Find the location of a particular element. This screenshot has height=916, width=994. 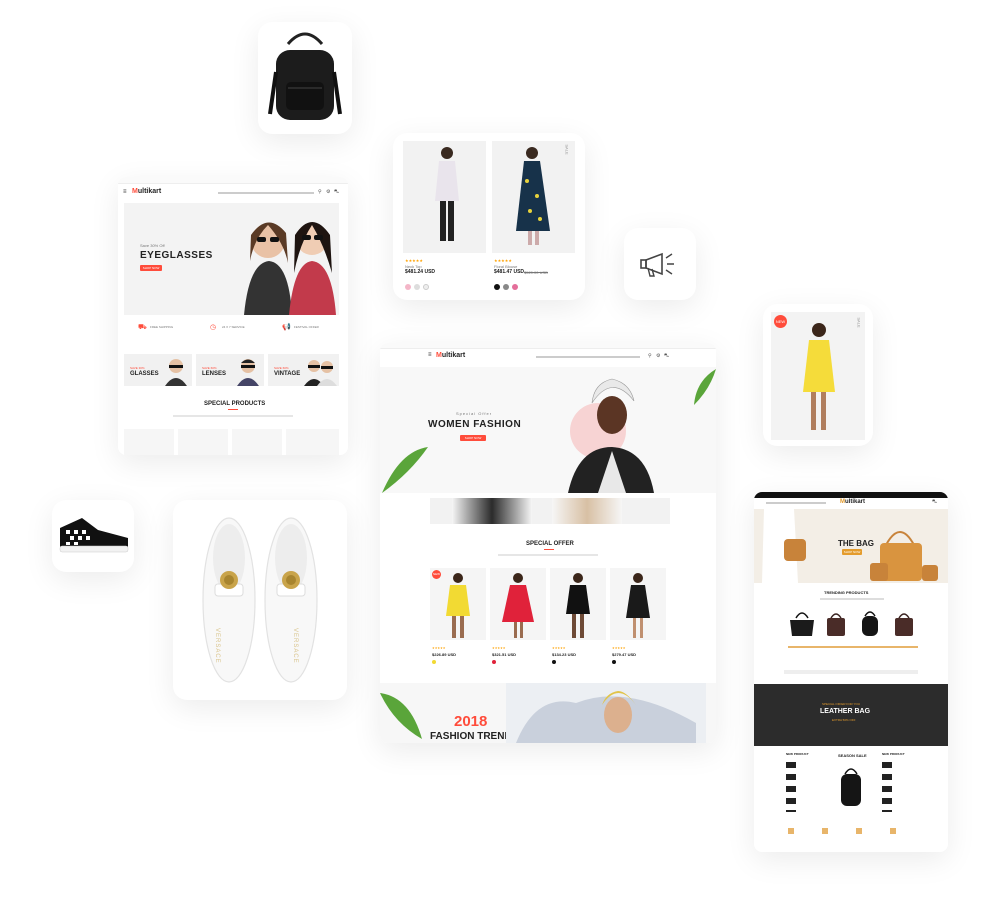

trends-banner: 2018 FASHION TRENDS is located at coordinates (548, 713).